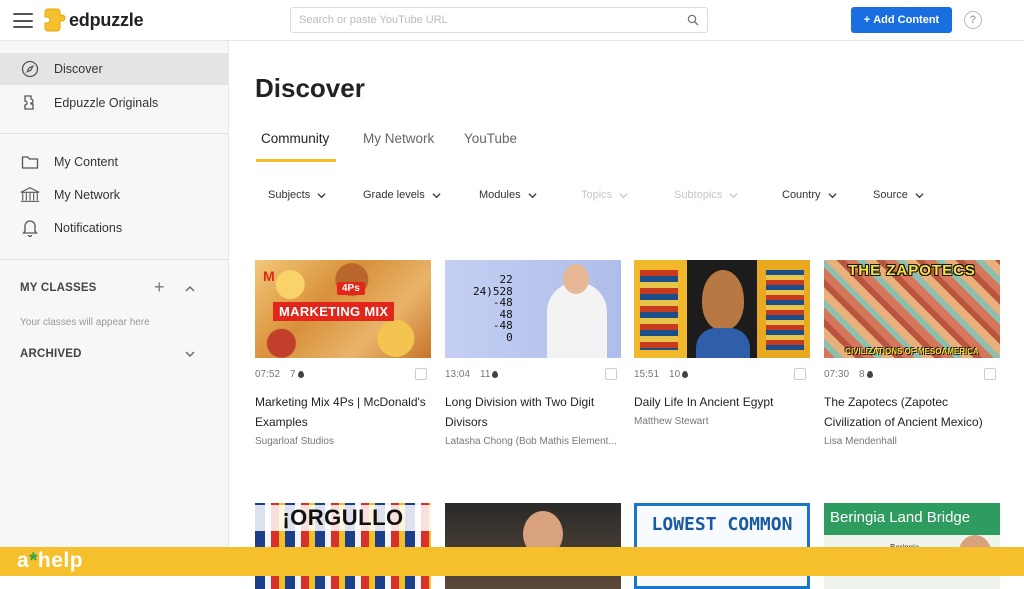 The width and height of the screenshot is (1024, 589). I want to click on video-author: Sugarloaf Studios, so click(343, 441).